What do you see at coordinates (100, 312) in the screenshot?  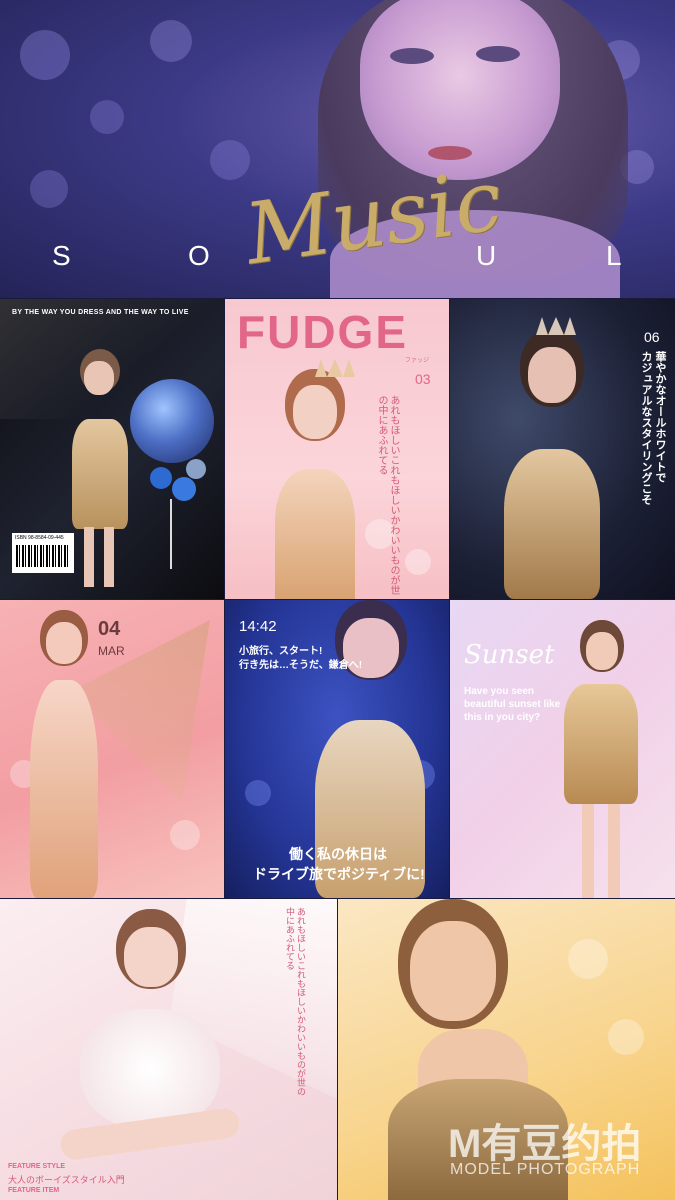 I see `cover-tagline: BY THE WAY YOU DRESS AND THE WAY TO LIVE` at bounding box center [100, 312].